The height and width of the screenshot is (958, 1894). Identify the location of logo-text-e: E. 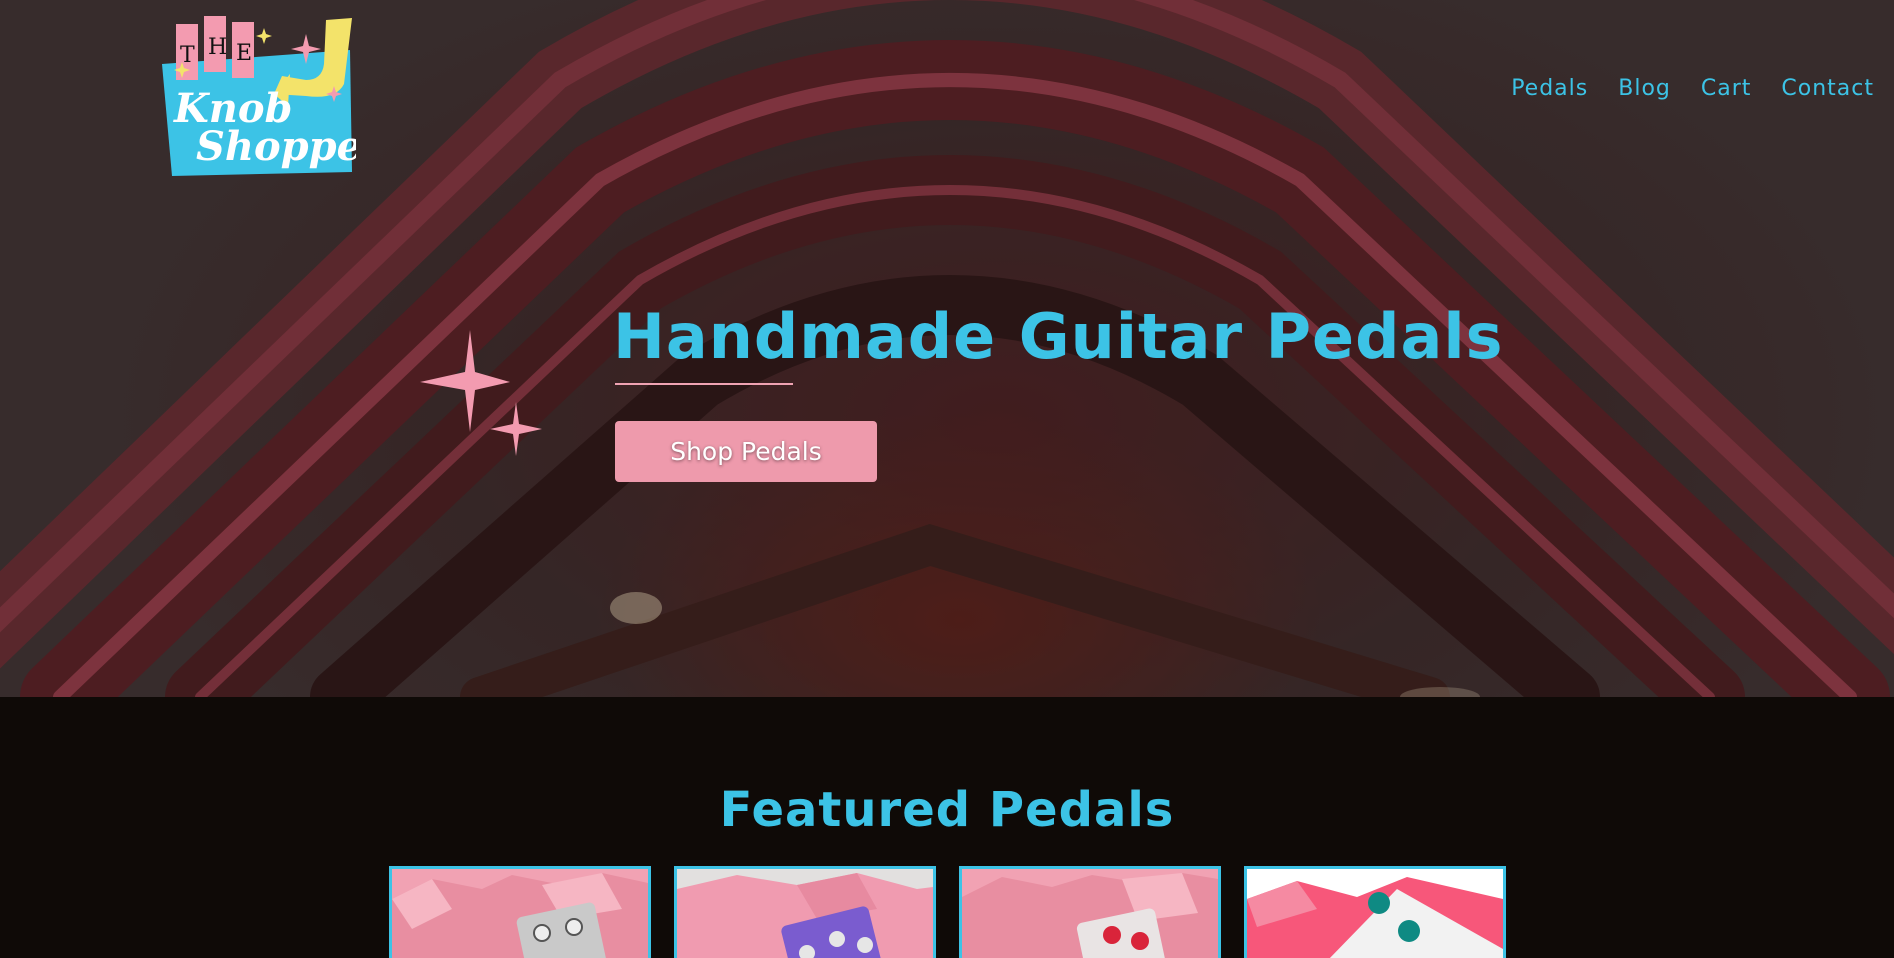
(244, 53).